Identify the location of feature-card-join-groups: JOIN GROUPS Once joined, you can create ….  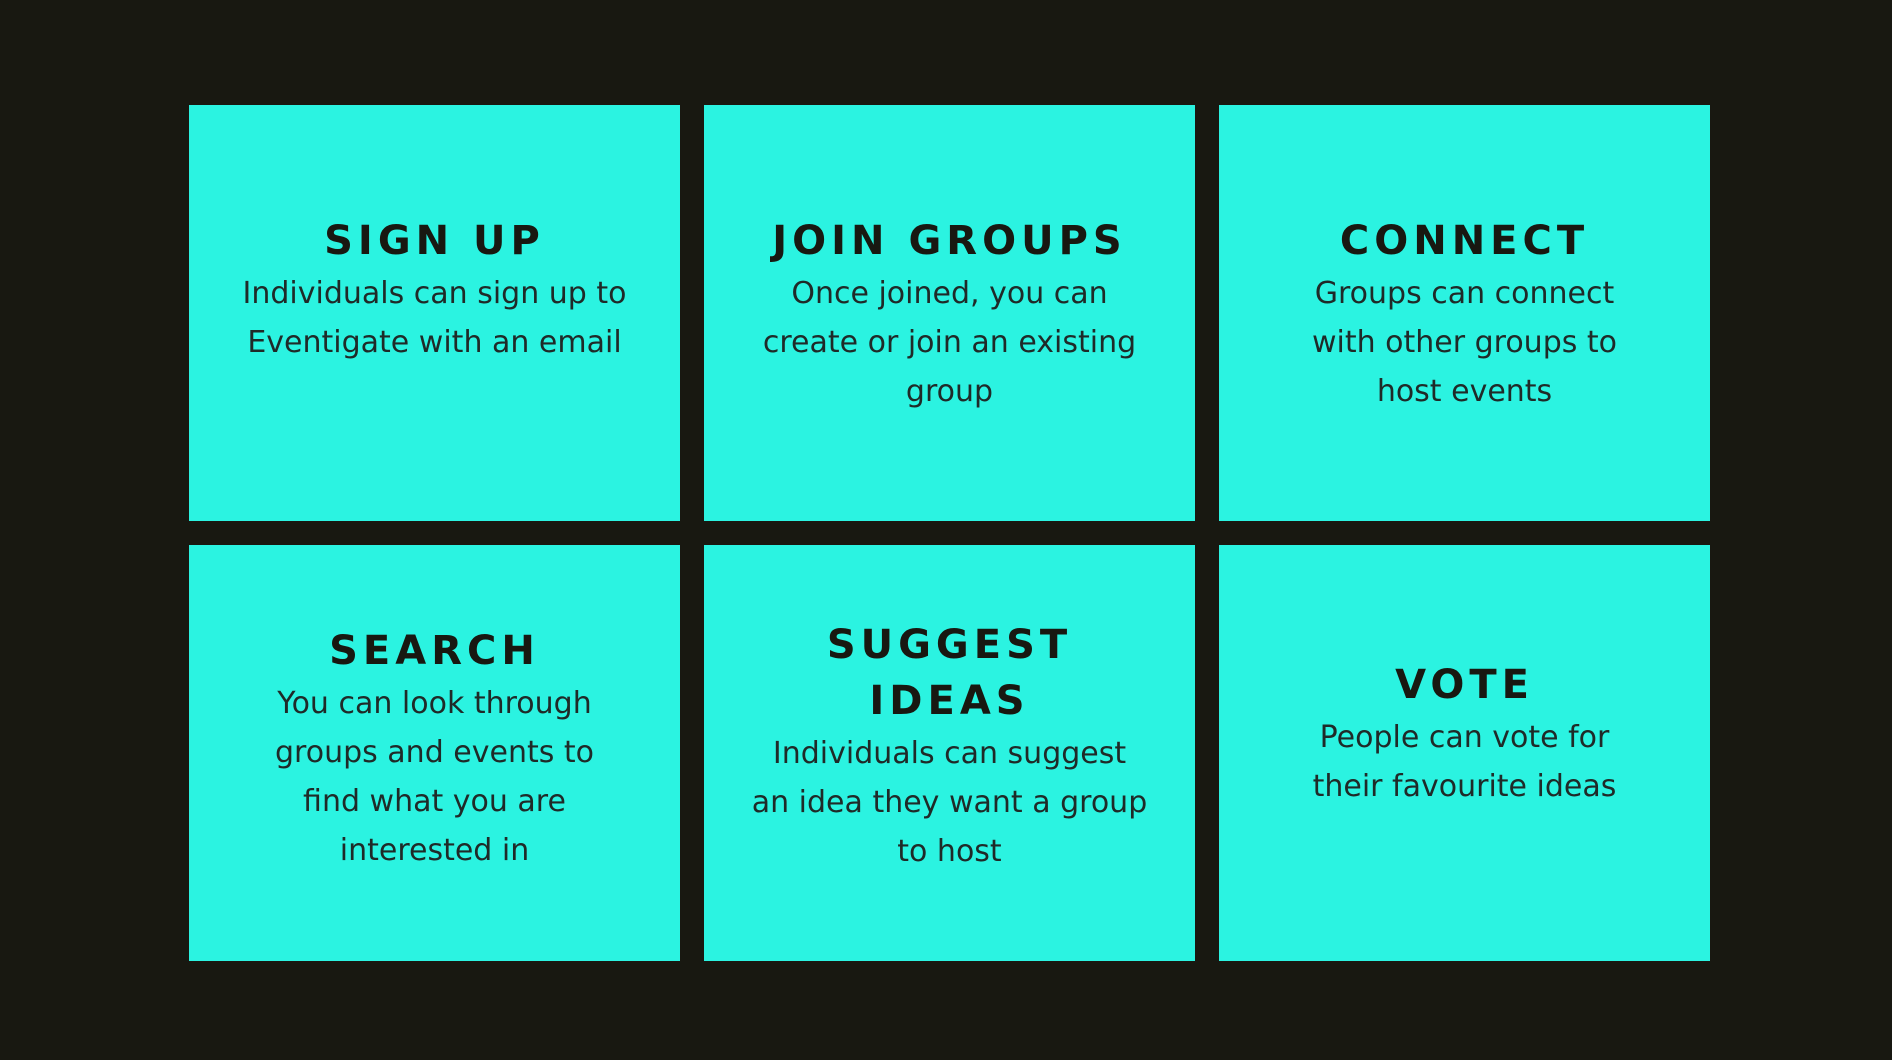
(949, 313).